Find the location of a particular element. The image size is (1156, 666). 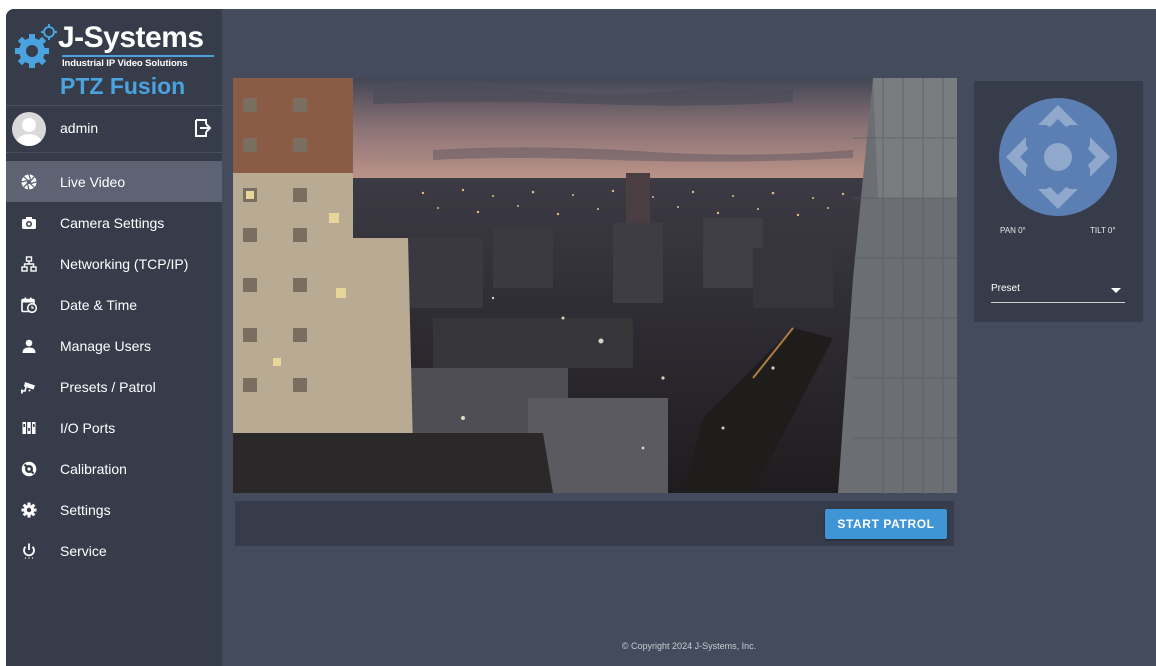

nav-item-service: Service is located at coordinates (114, 550).